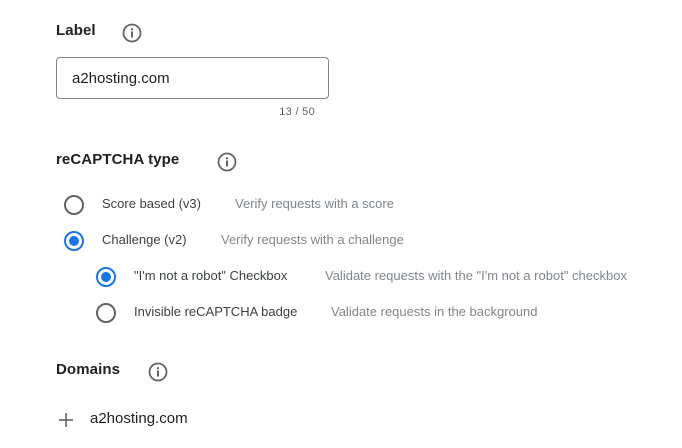  Describe the element at coordinates (197, 78) in the screenshot. I see `label-input` at that location.